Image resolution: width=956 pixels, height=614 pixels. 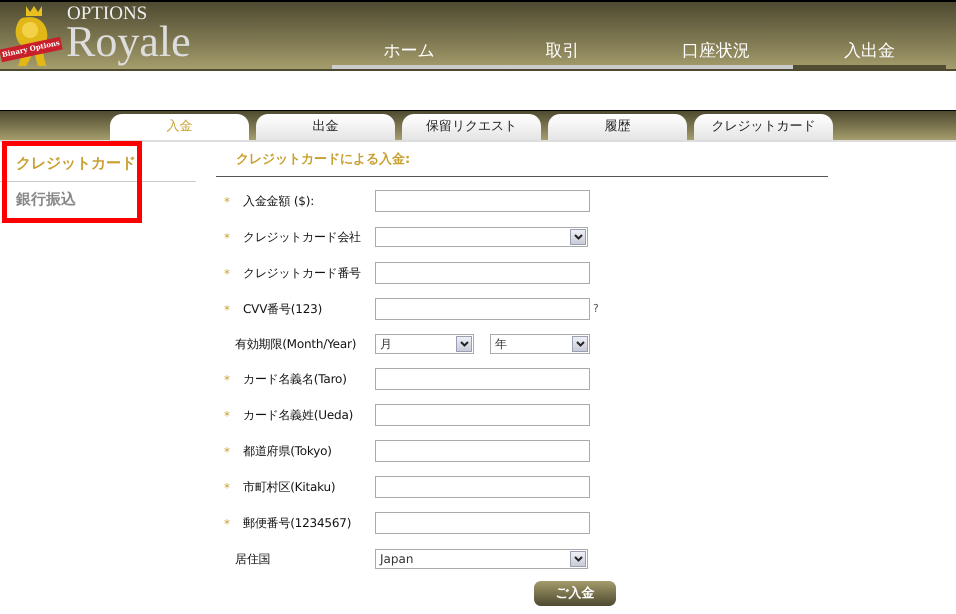 What do you see at coordinates (481, 559) in the screenshot?
I see `select-field: Japan` at bounding box center [481, 559].